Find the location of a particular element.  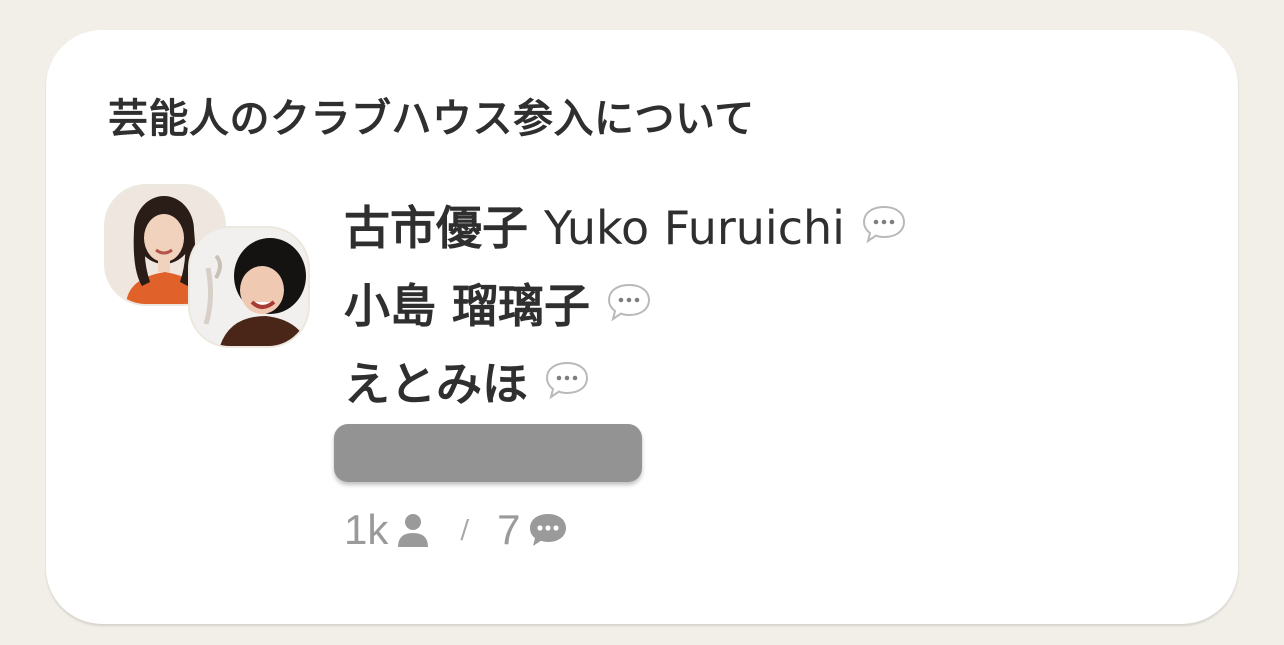

speaker-name: えとみほ is located at coordinates (436, 384).